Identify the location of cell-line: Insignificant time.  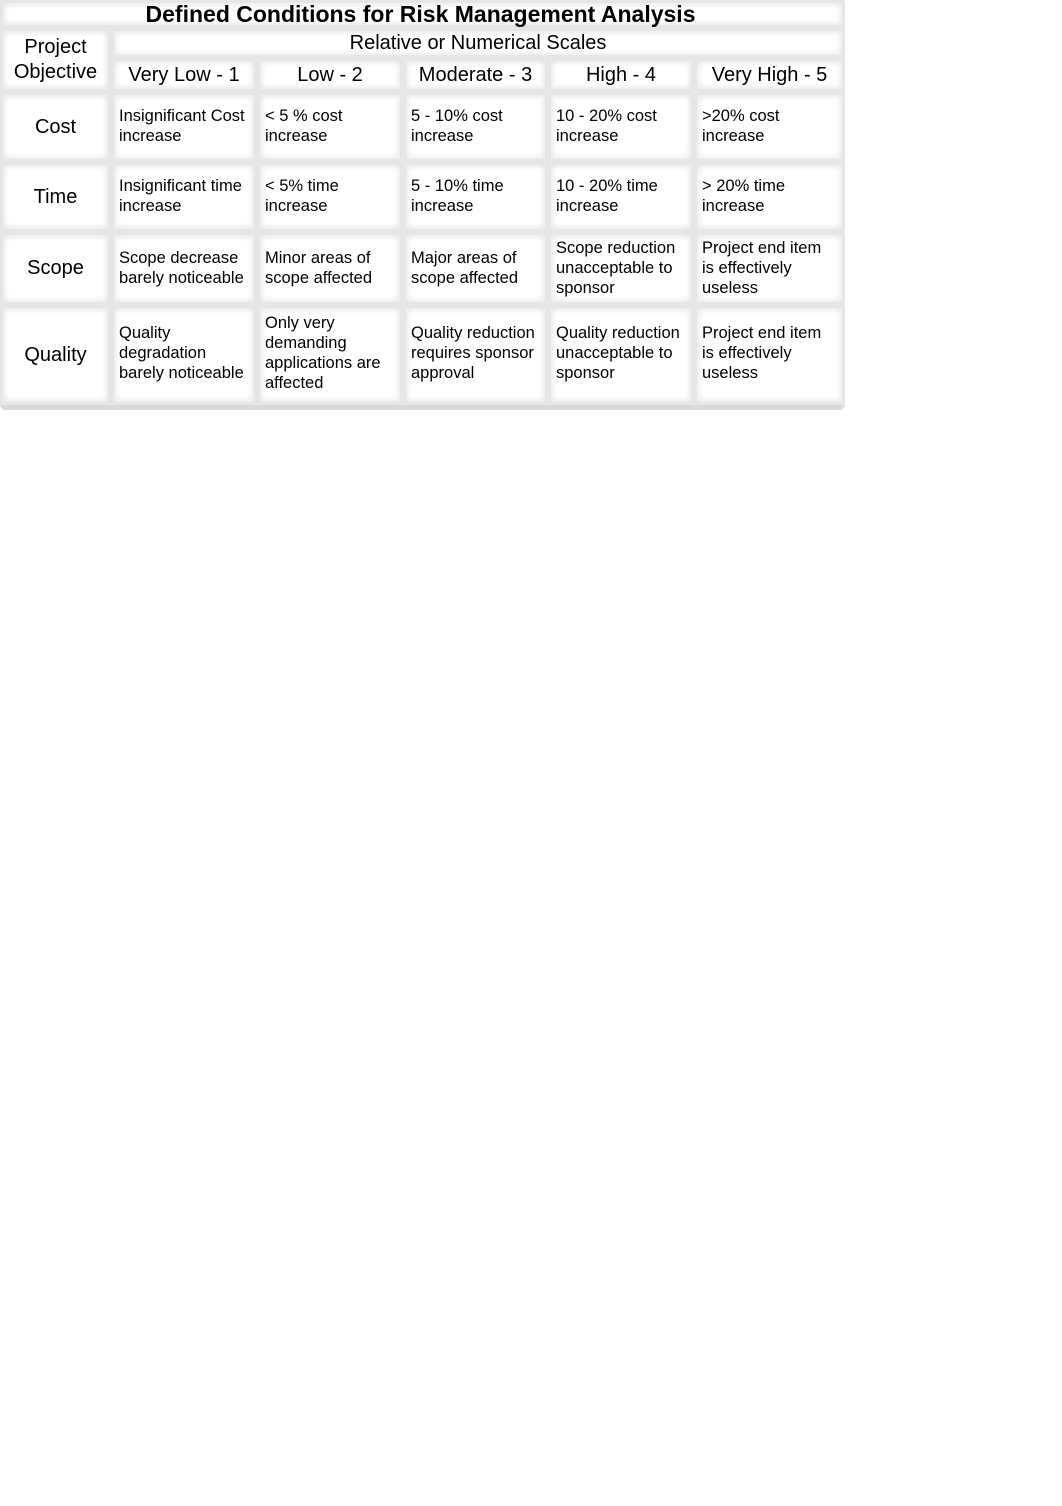
(180, 186).